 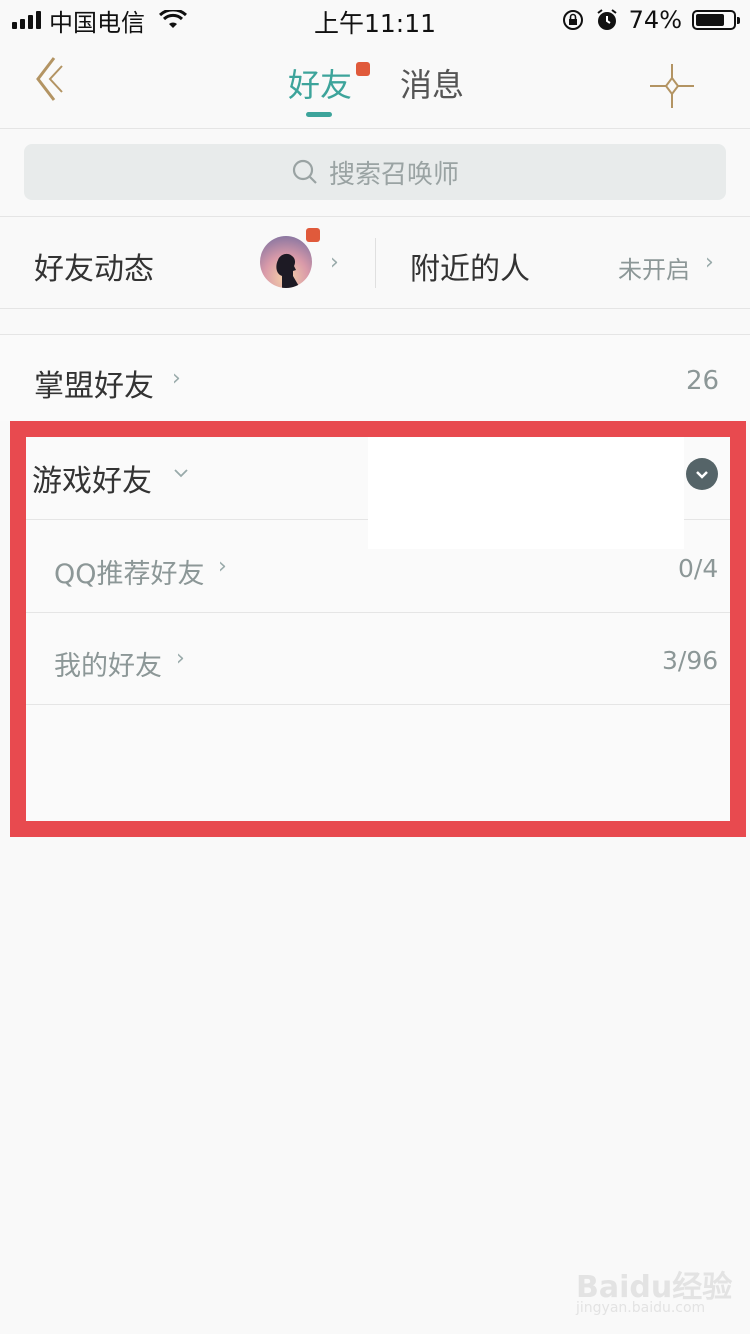 What do you see at coordinates (319, 114) in the screenshot?
I see `active-tab-indicator` at bounding box center [319, 114].